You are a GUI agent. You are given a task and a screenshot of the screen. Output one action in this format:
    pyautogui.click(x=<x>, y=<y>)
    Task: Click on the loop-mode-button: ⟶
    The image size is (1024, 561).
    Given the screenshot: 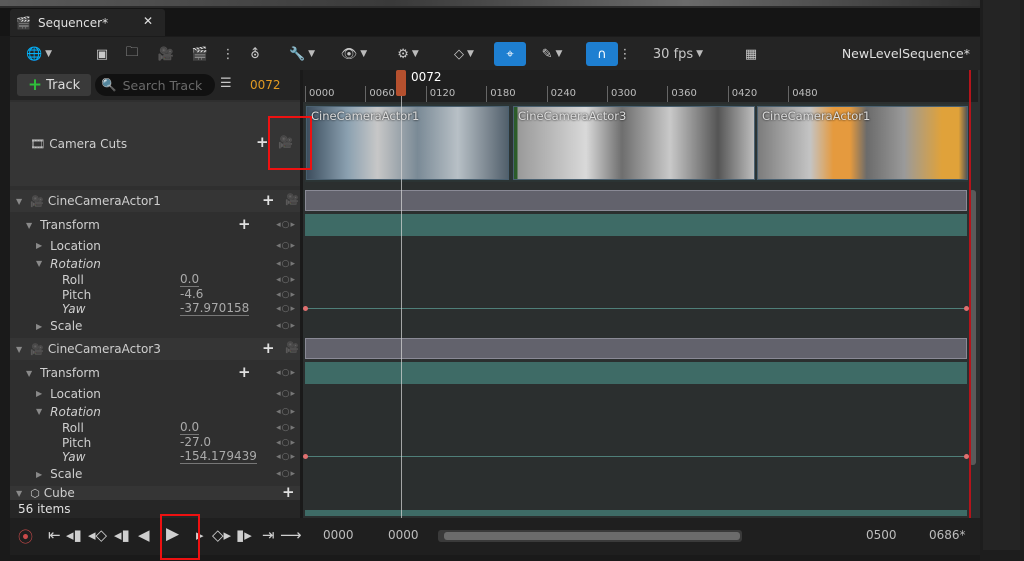 What is the action you would take?
    pyautogui.click(x=291, y=535)
    